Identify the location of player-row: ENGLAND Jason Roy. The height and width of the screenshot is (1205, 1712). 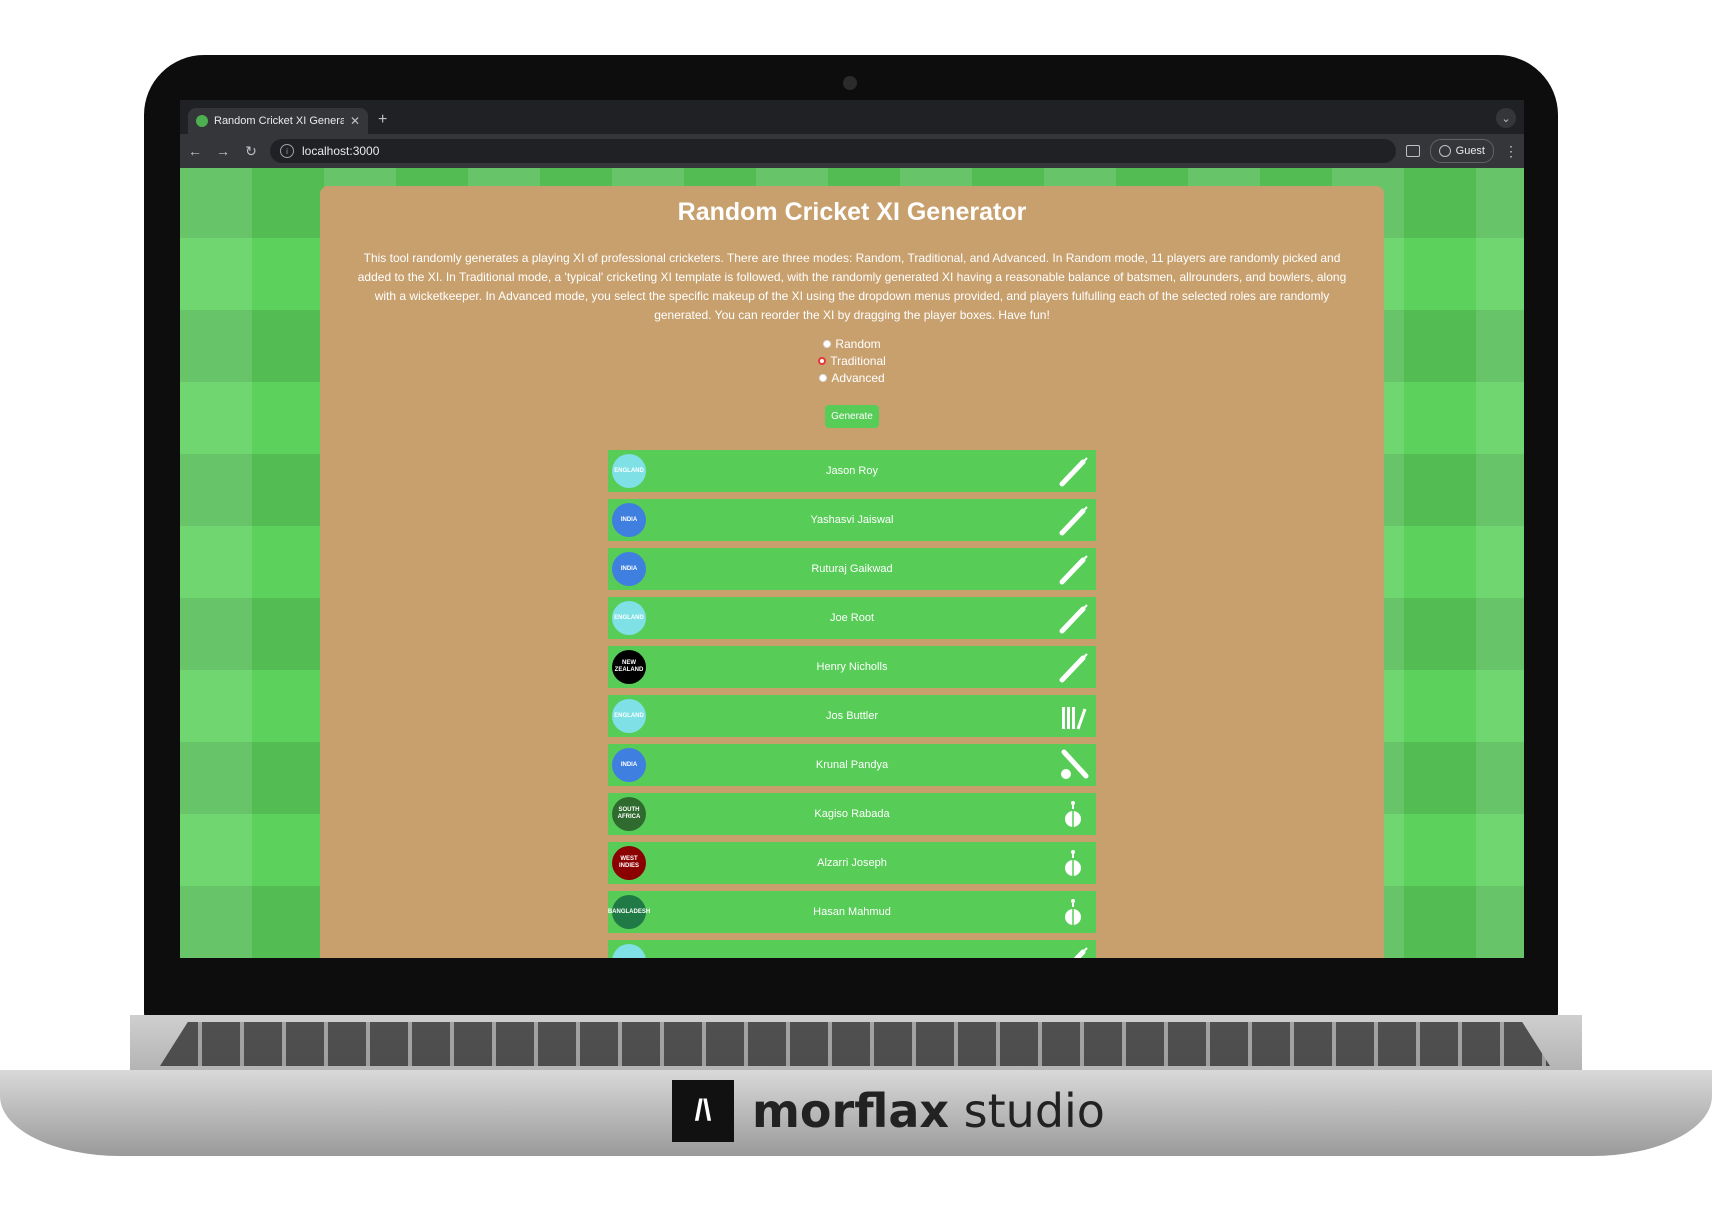
(852, 471).